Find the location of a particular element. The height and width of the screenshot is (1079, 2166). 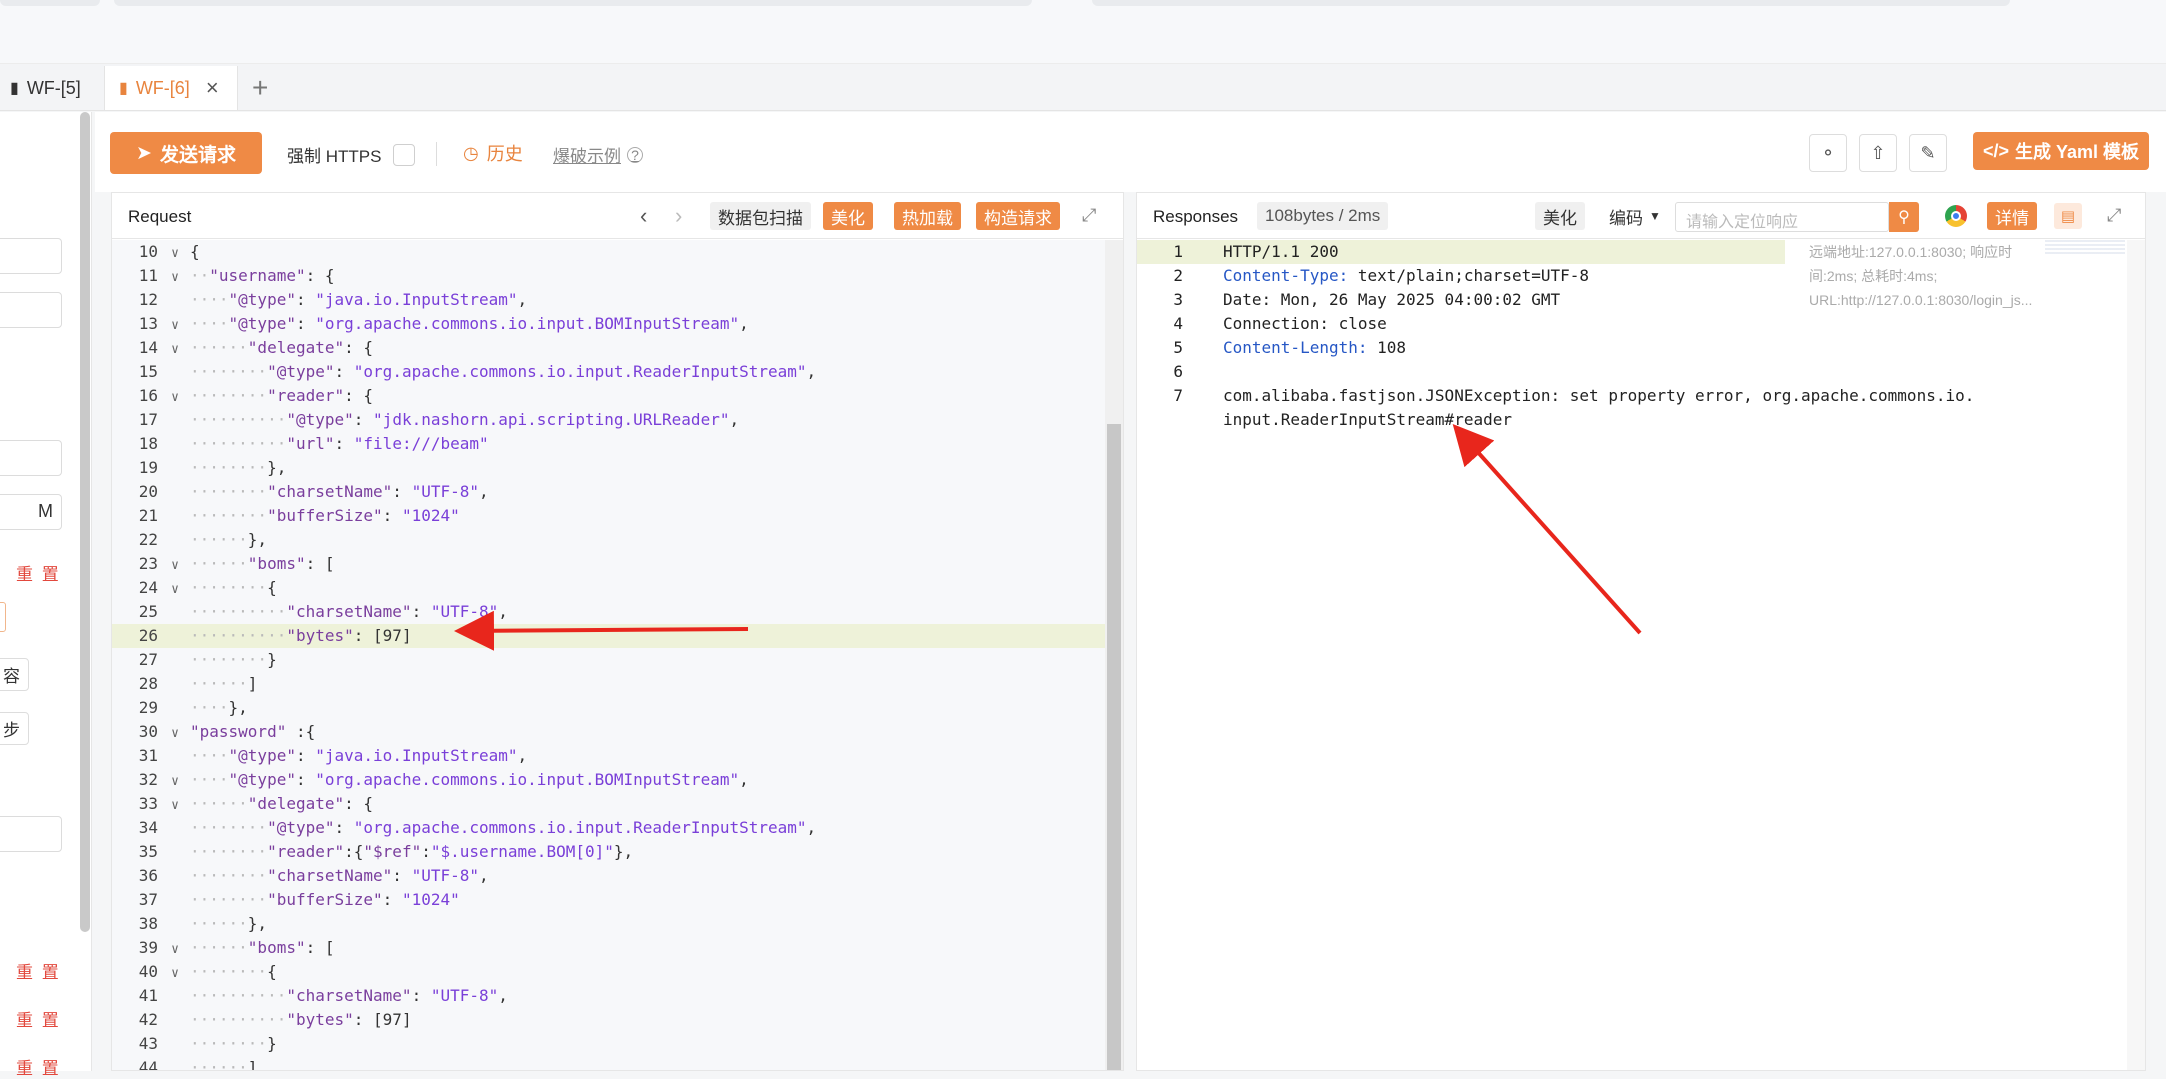

minimap is located at coordinates (2085, 248).